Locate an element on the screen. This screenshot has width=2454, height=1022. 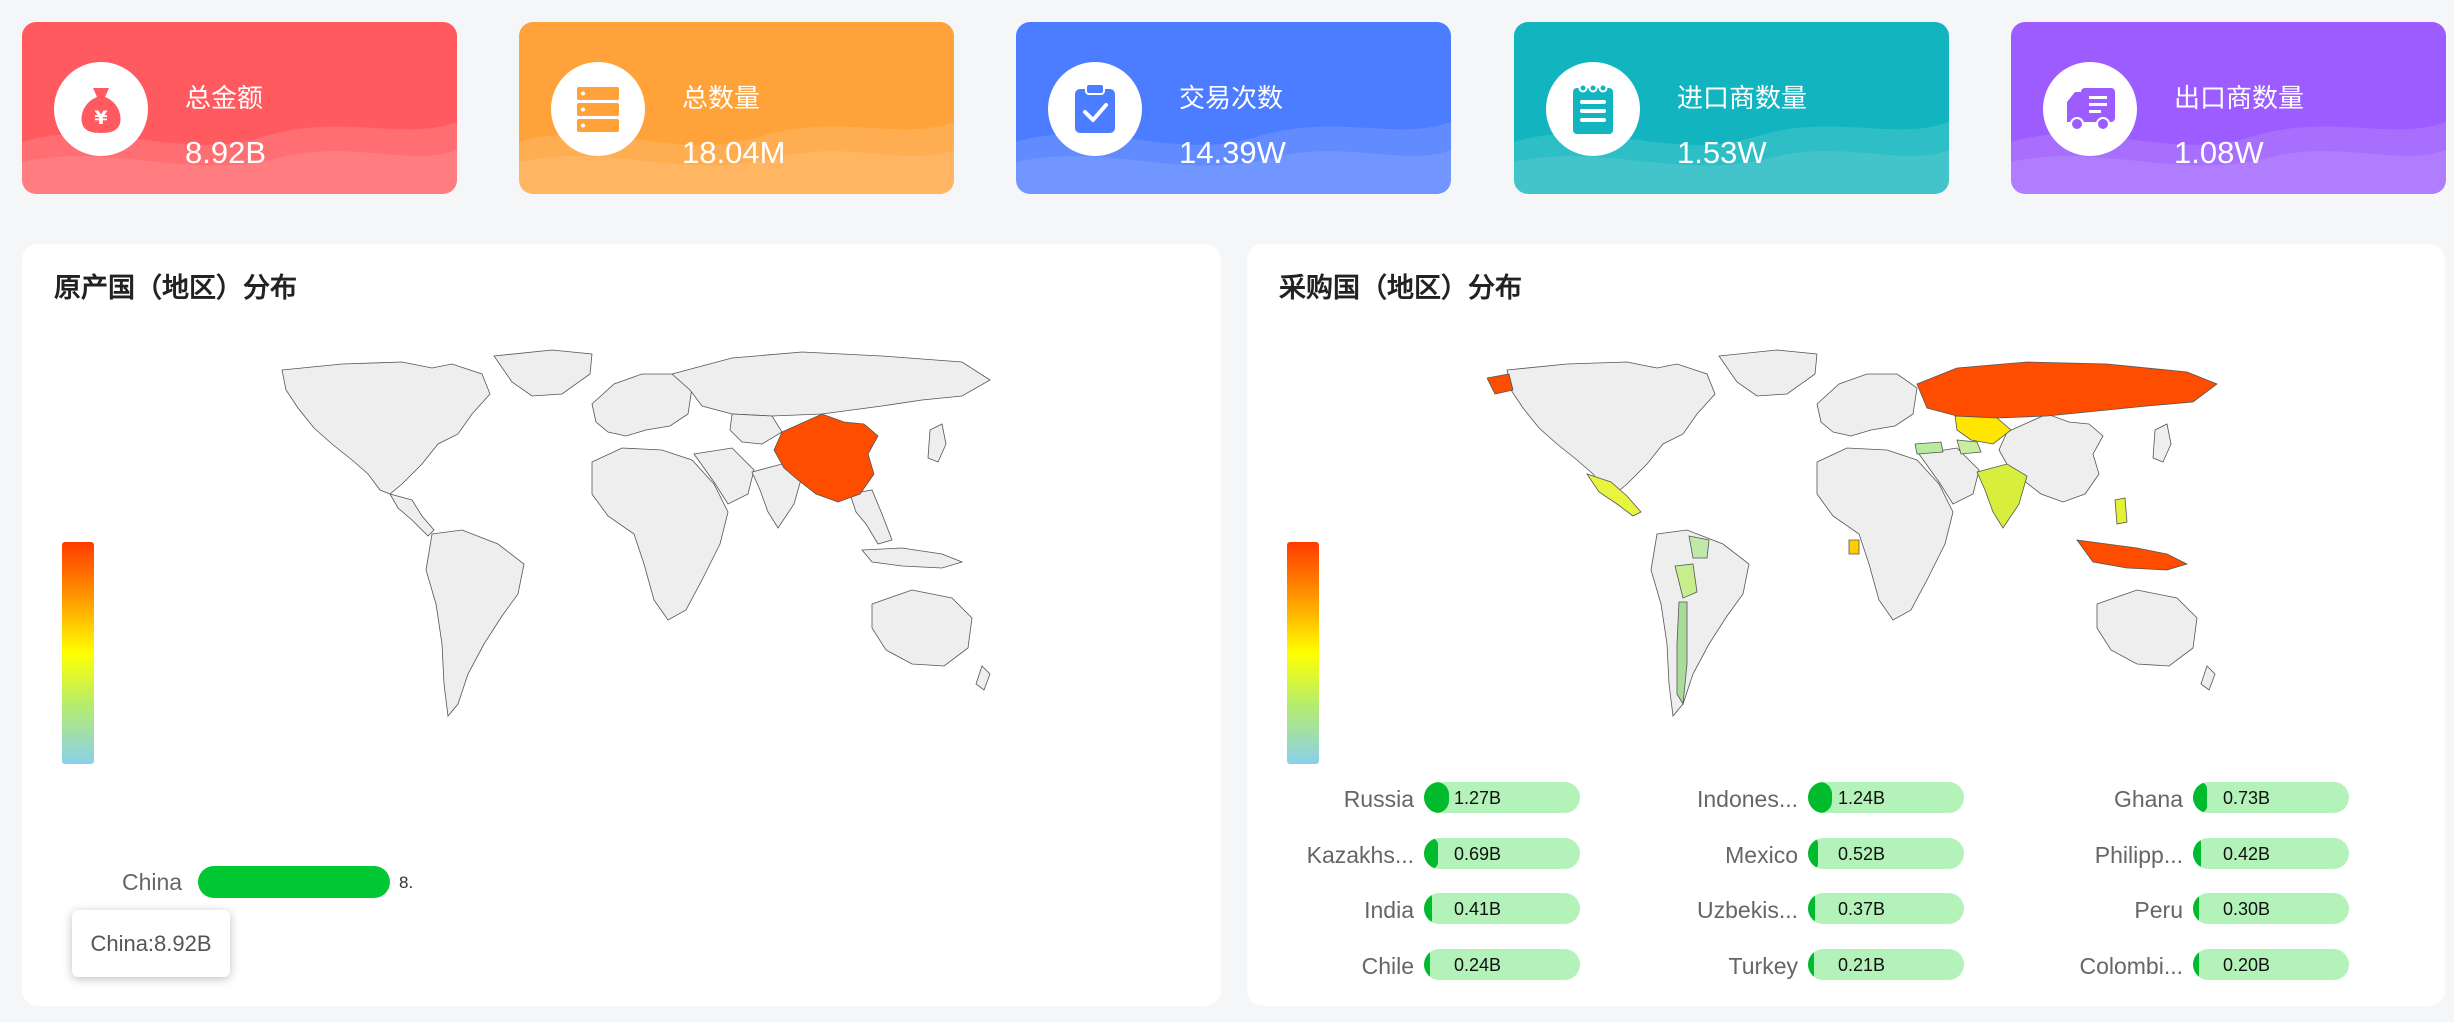
row-value-track: 1.27B is located at coordinates (1502, 797).